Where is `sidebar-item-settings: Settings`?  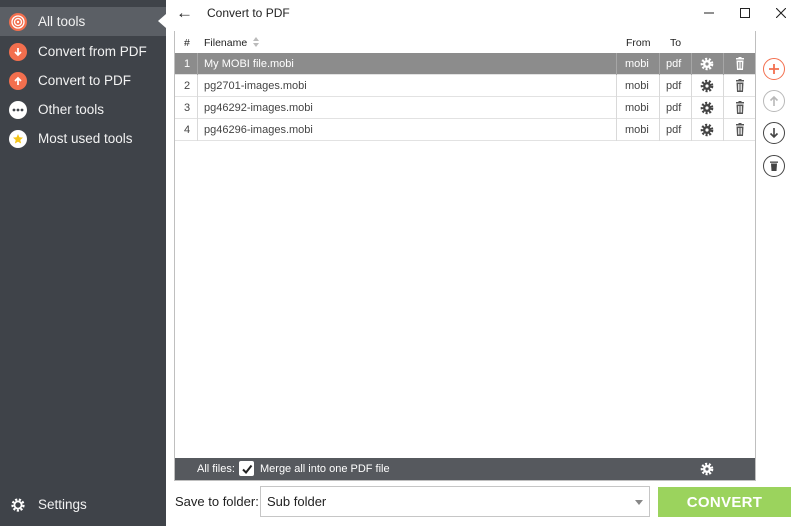
sidebar-item-settings: Settings is located at coordinates (83, 504).